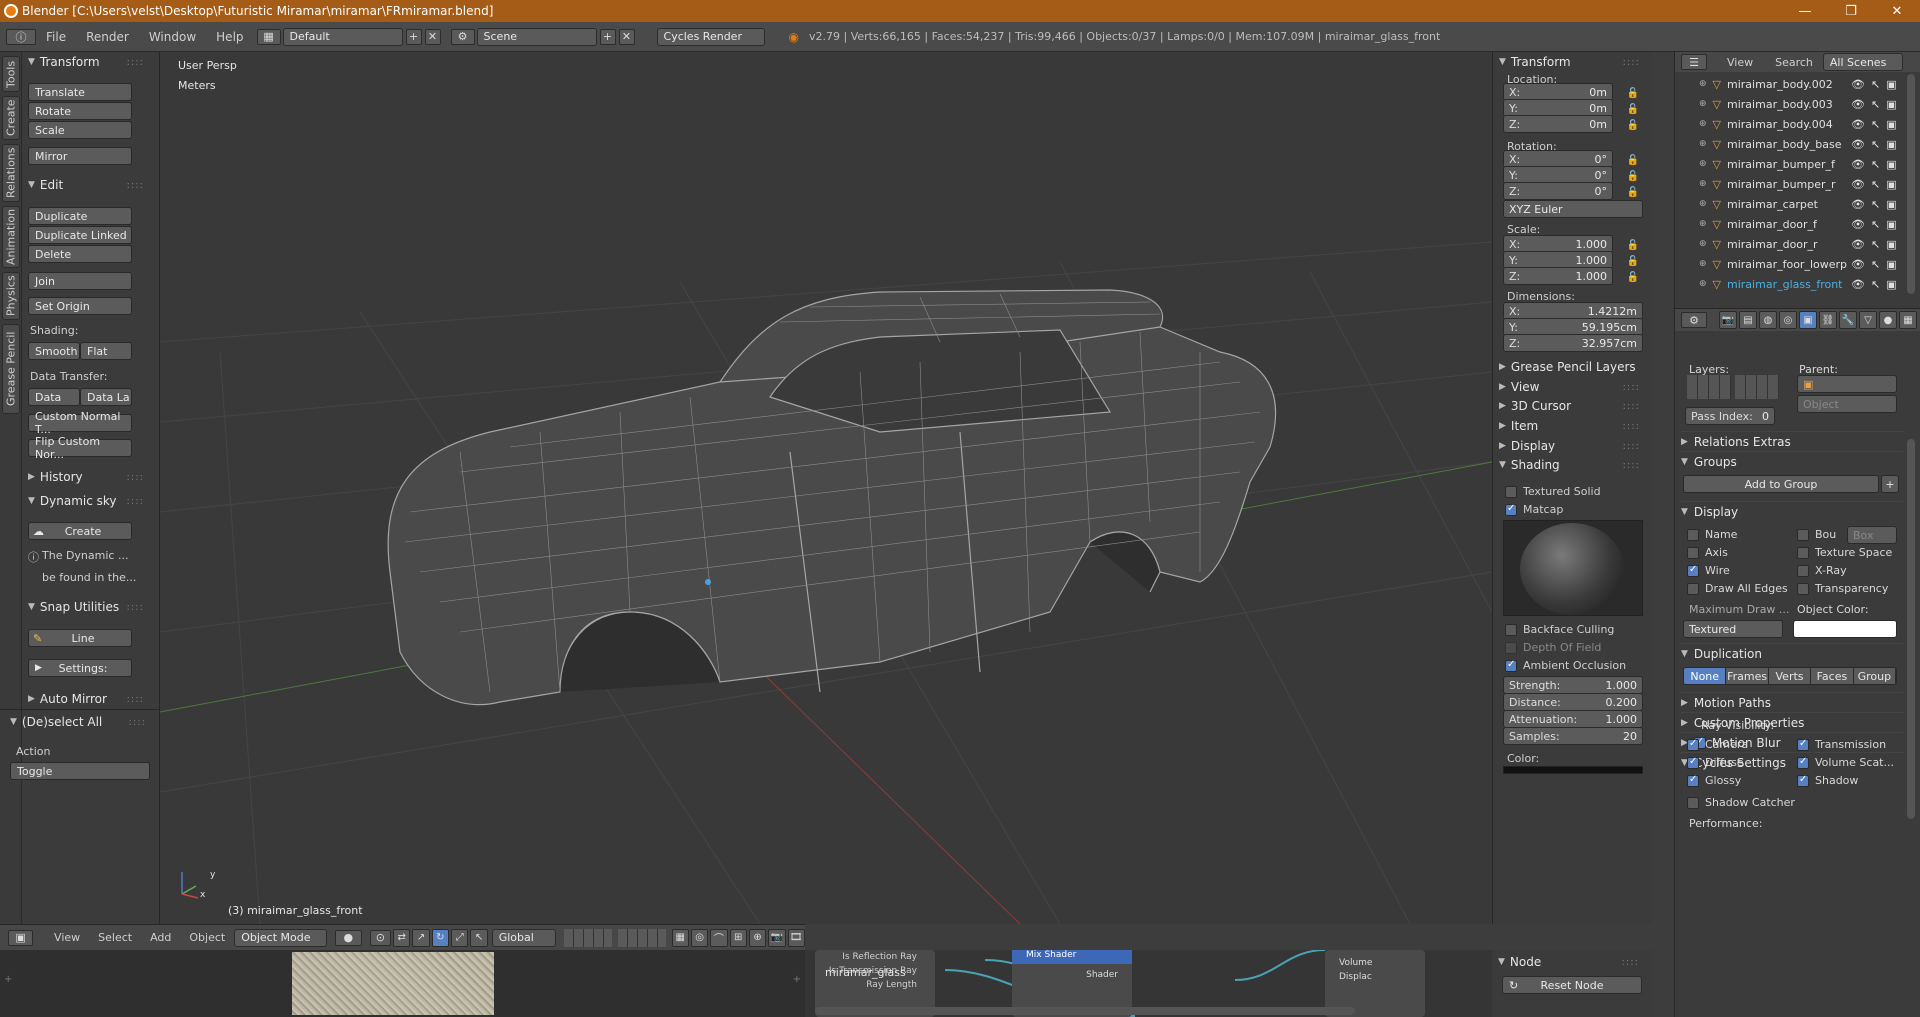 The height and width of the screenshot is (1017, 1920). I want to click on display-header: ▼ Display, so click(1792, 511).